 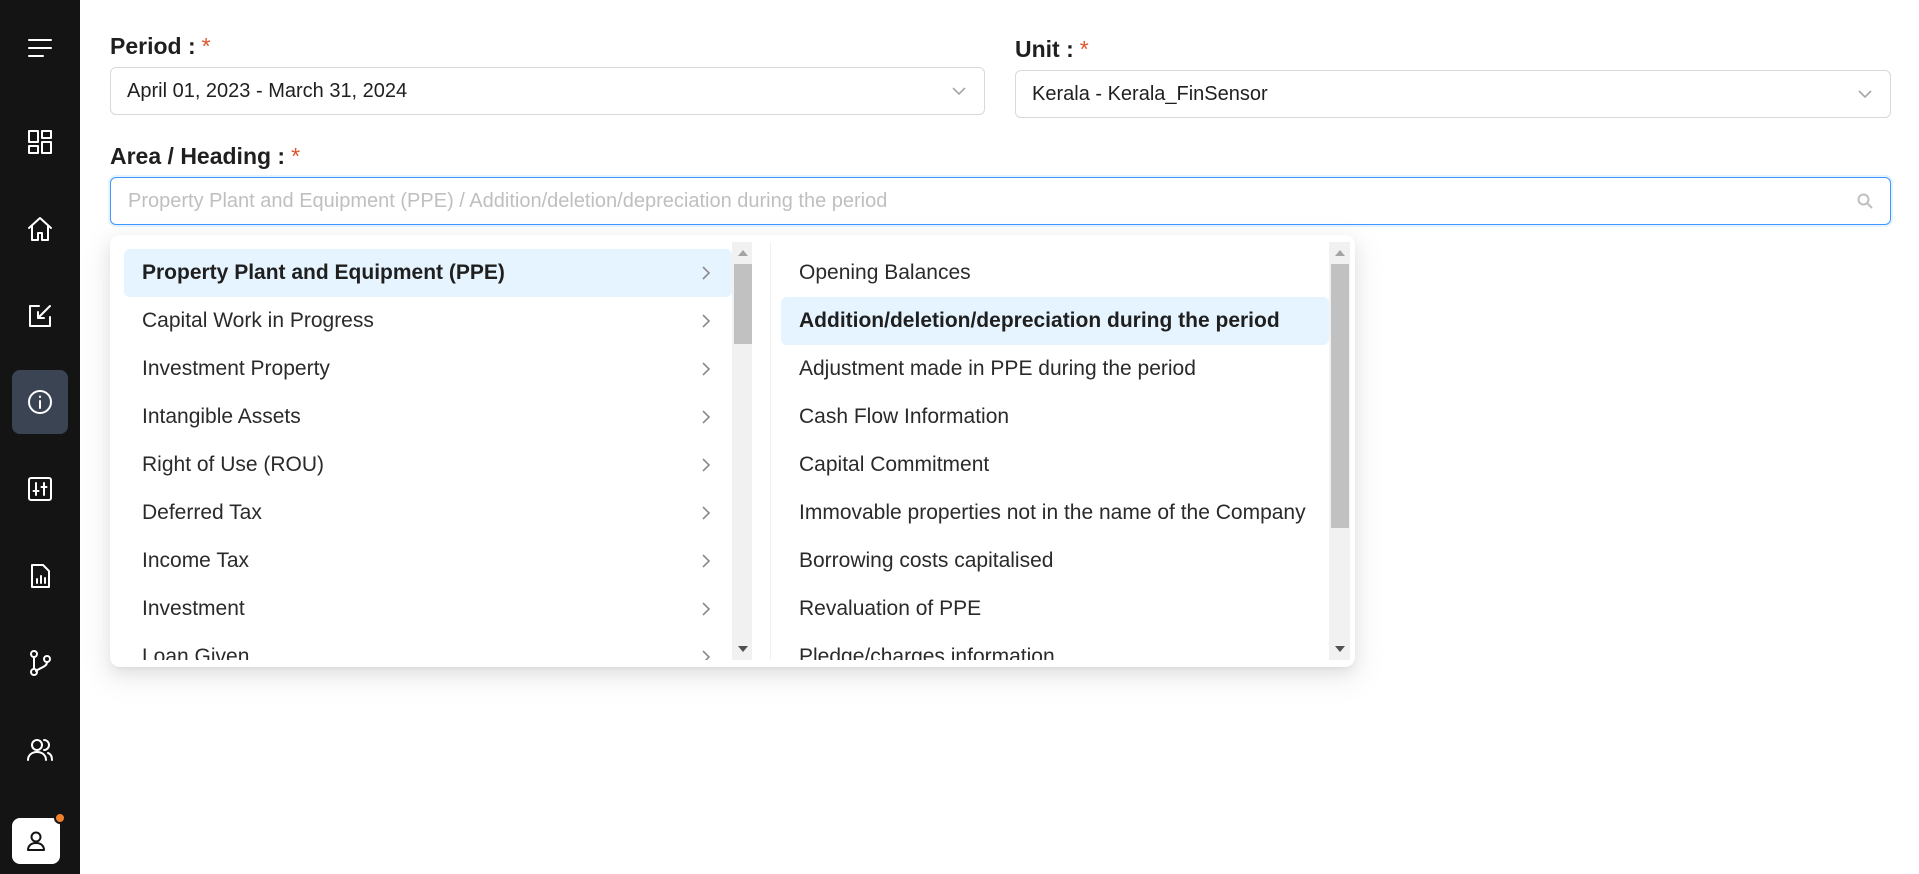 I want to click on cascader-option: Pledge/charges information, so click(x=1055, y=646).